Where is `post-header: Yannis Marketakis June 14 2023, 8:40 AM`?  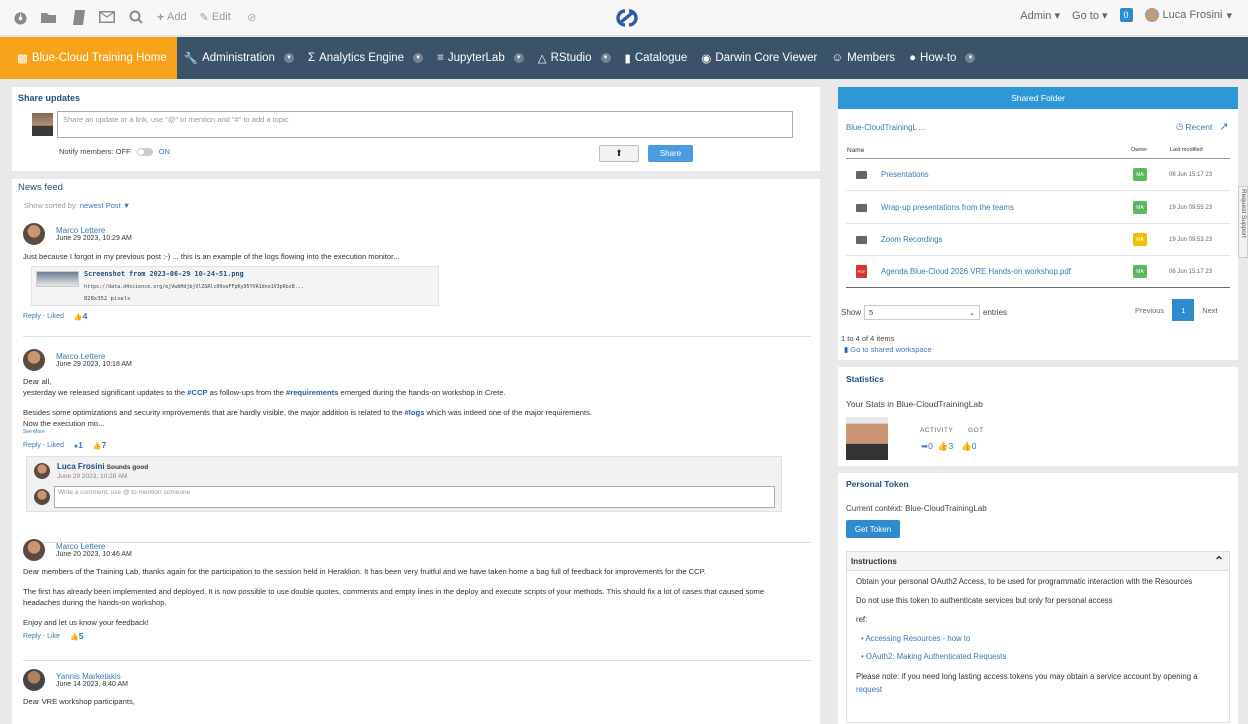
post-header: Yannis Marketakis June 14 2023, 8:40 AM is located at coordinates (417, 680).